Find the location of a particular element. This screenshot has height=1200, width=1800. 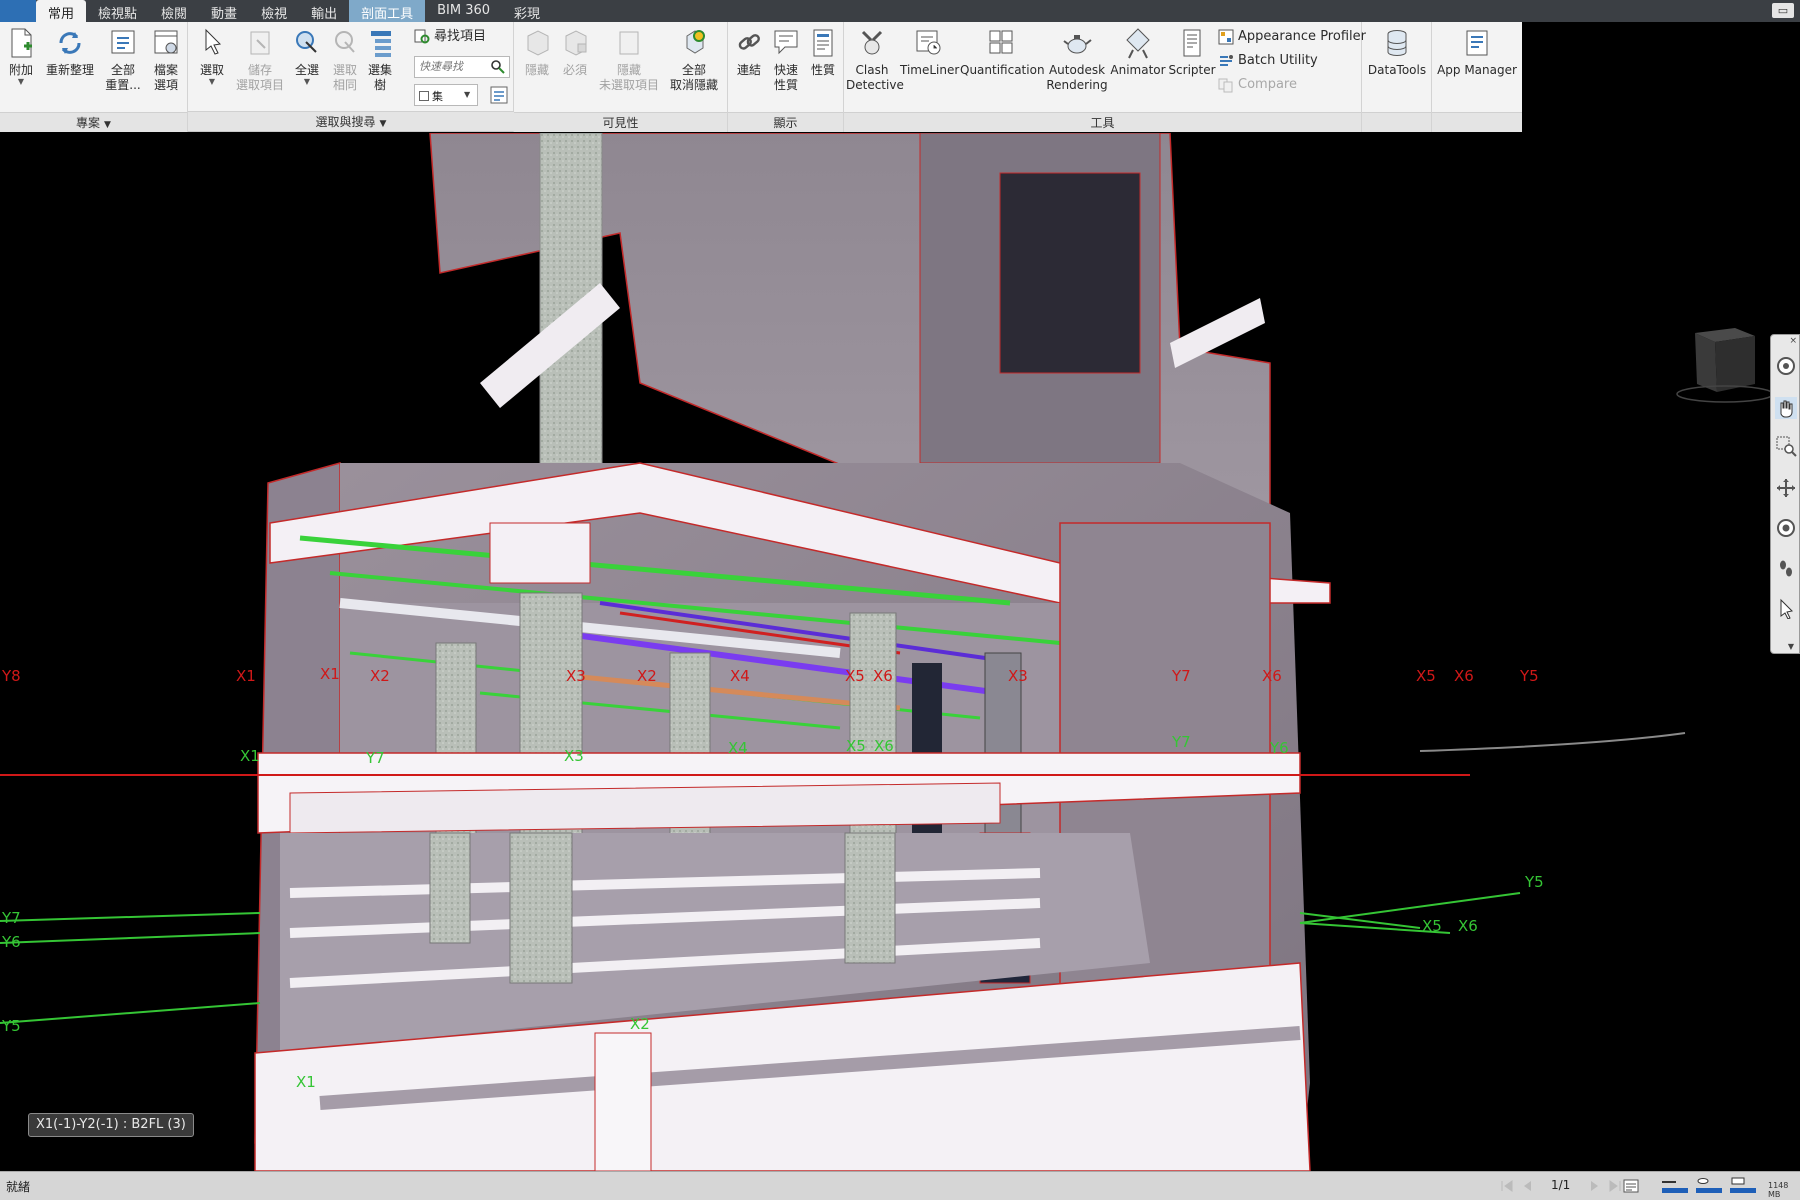

tab-sectioning-tools: 剖面工具 is located at coordinates (387, 11).